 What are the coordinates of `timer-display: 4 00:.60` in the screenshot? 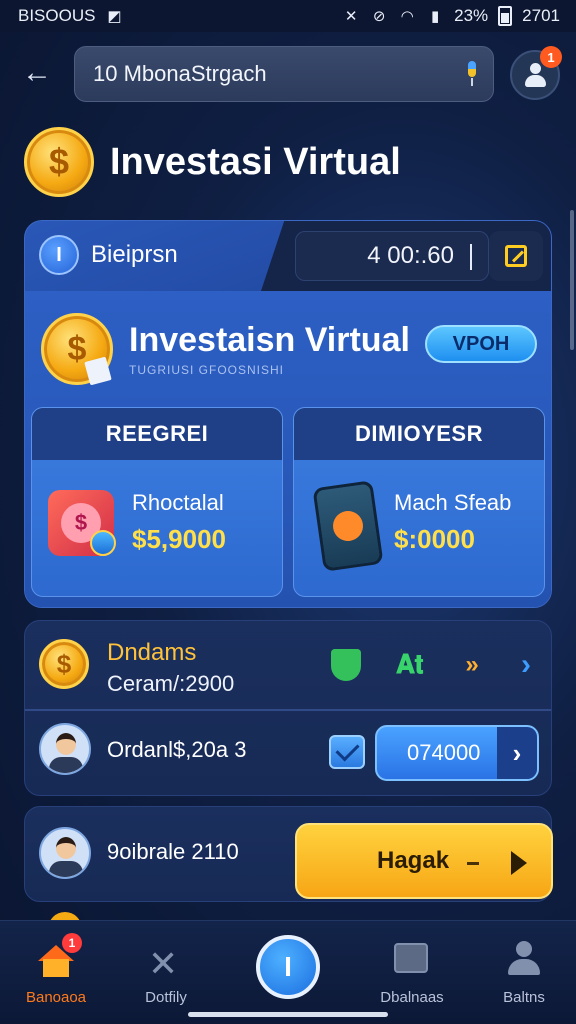 It's located at (392, 256).